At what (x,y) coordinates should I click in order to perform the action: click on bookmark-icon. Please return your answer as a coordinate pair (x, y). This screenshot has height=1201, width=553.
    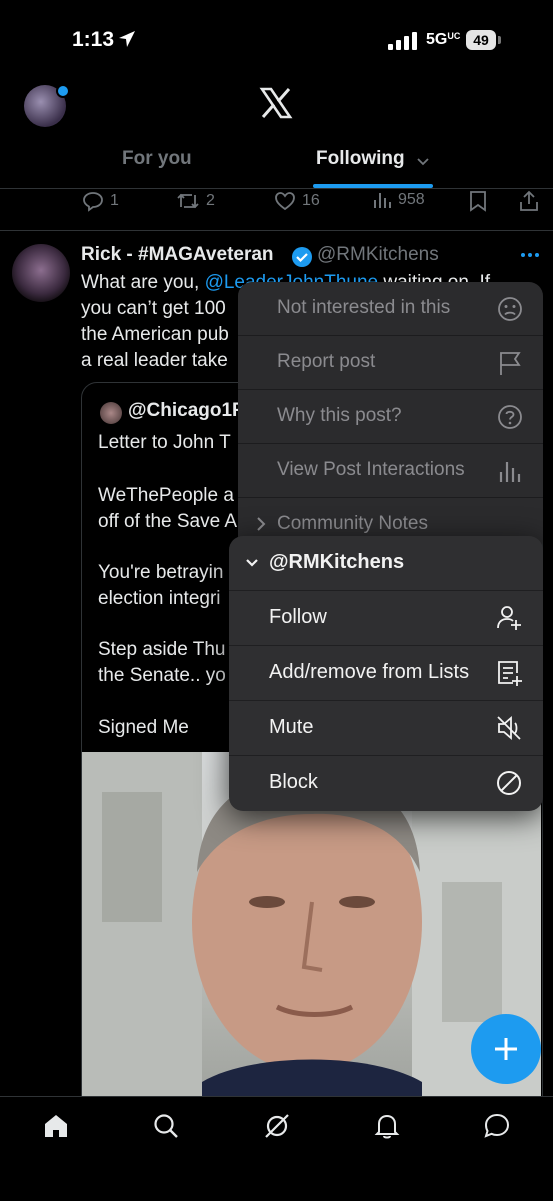
    Looking at the image, I should click on (478, 201).